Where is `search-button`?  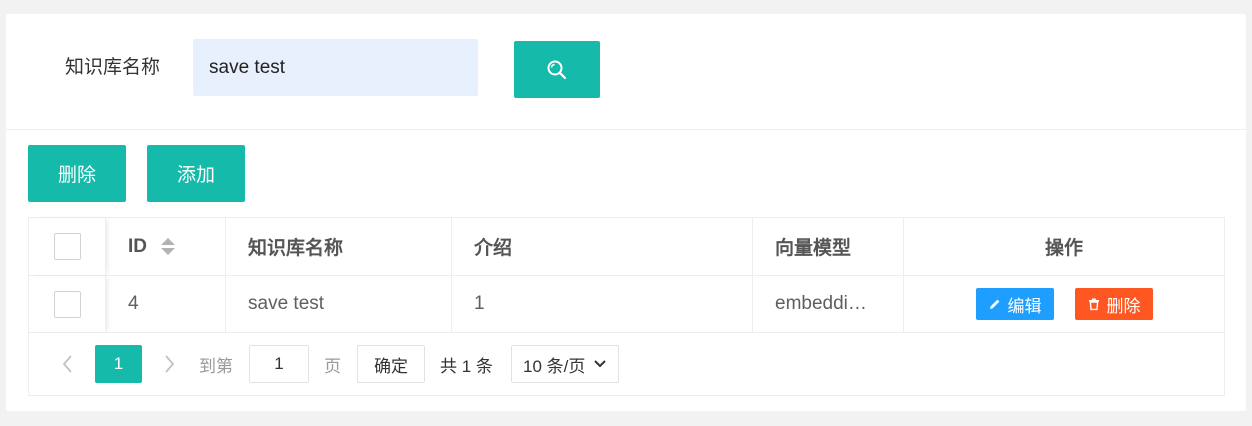 search-button is located at coordinates (557, 69).